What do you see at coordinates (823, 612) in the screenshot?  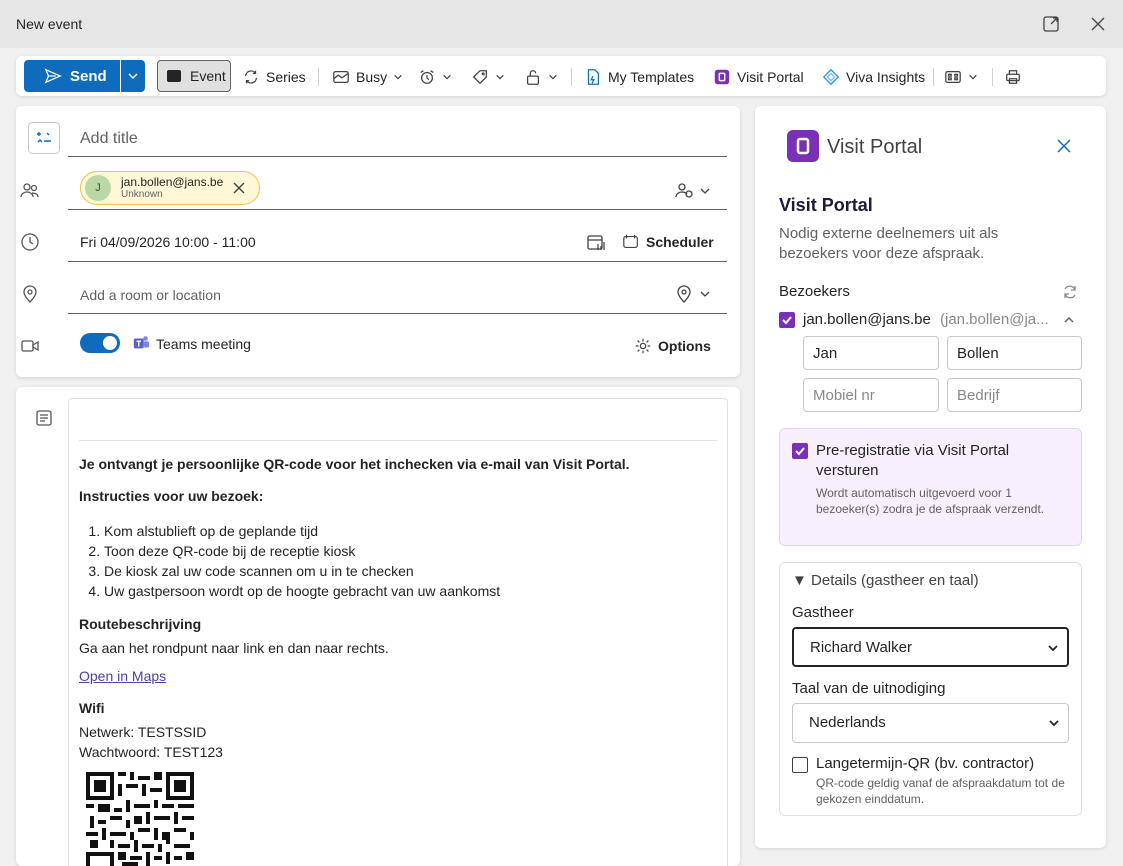 I see `host-label: Gastheer` at bounding box center [823, 612].